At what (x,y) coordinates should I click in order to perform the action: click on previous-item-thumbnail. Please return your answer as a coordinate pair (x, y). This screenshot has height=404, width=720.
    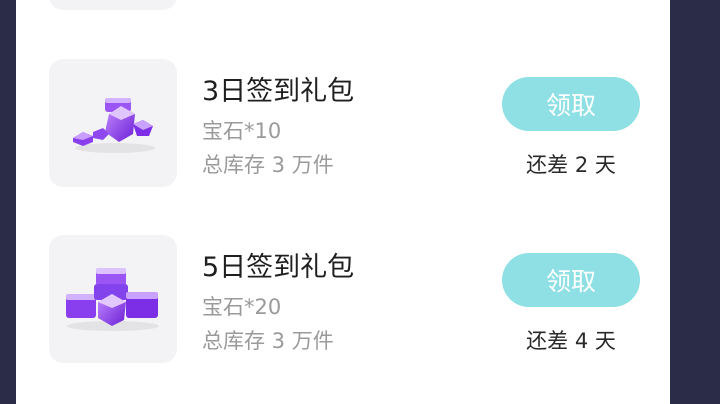
    Looking at the image, I should click on (113, 5).